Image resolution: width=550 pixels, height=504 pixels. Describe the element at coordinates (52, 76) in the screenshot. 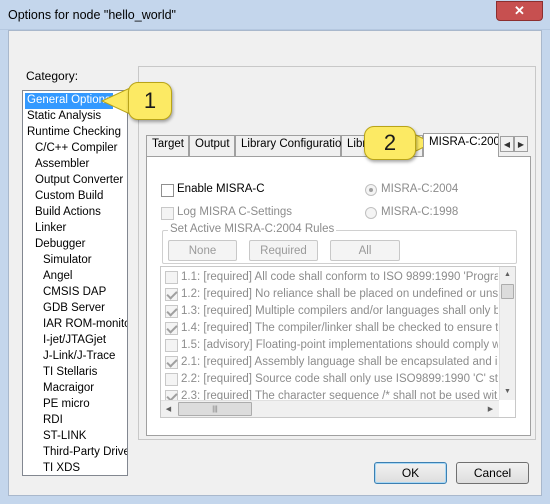

I see `category-label: Category:` at that location.